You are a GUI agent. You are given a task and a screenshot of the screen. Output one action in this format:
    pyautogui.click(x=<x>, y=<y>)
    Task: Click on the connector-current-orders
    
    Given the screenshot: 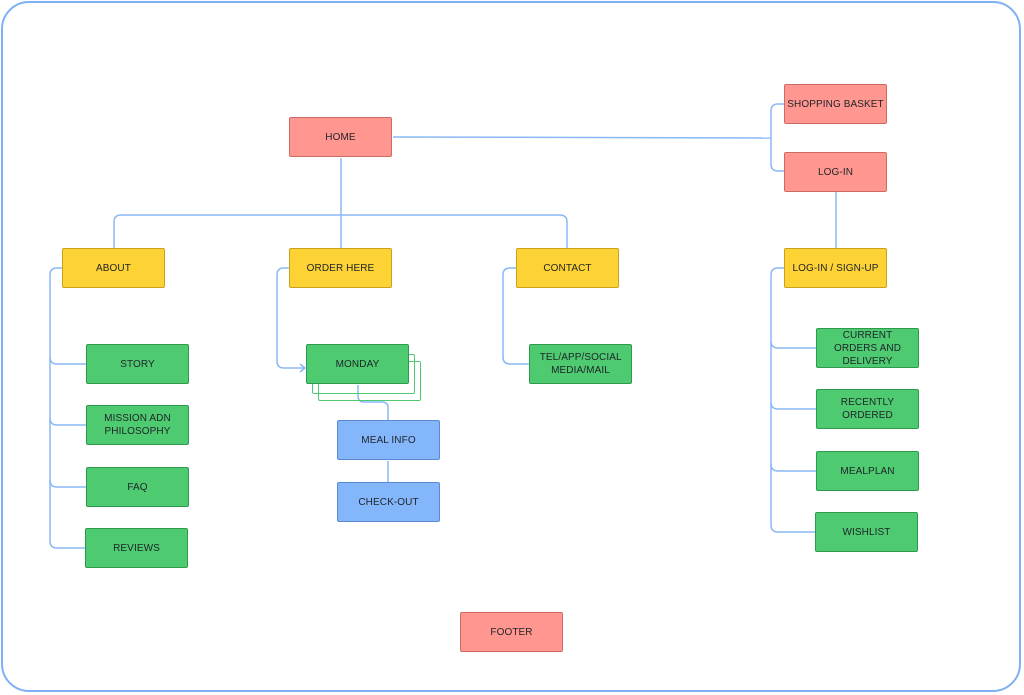 What is the action you would take?
    pyautogui.click(x=793, y=344)
    